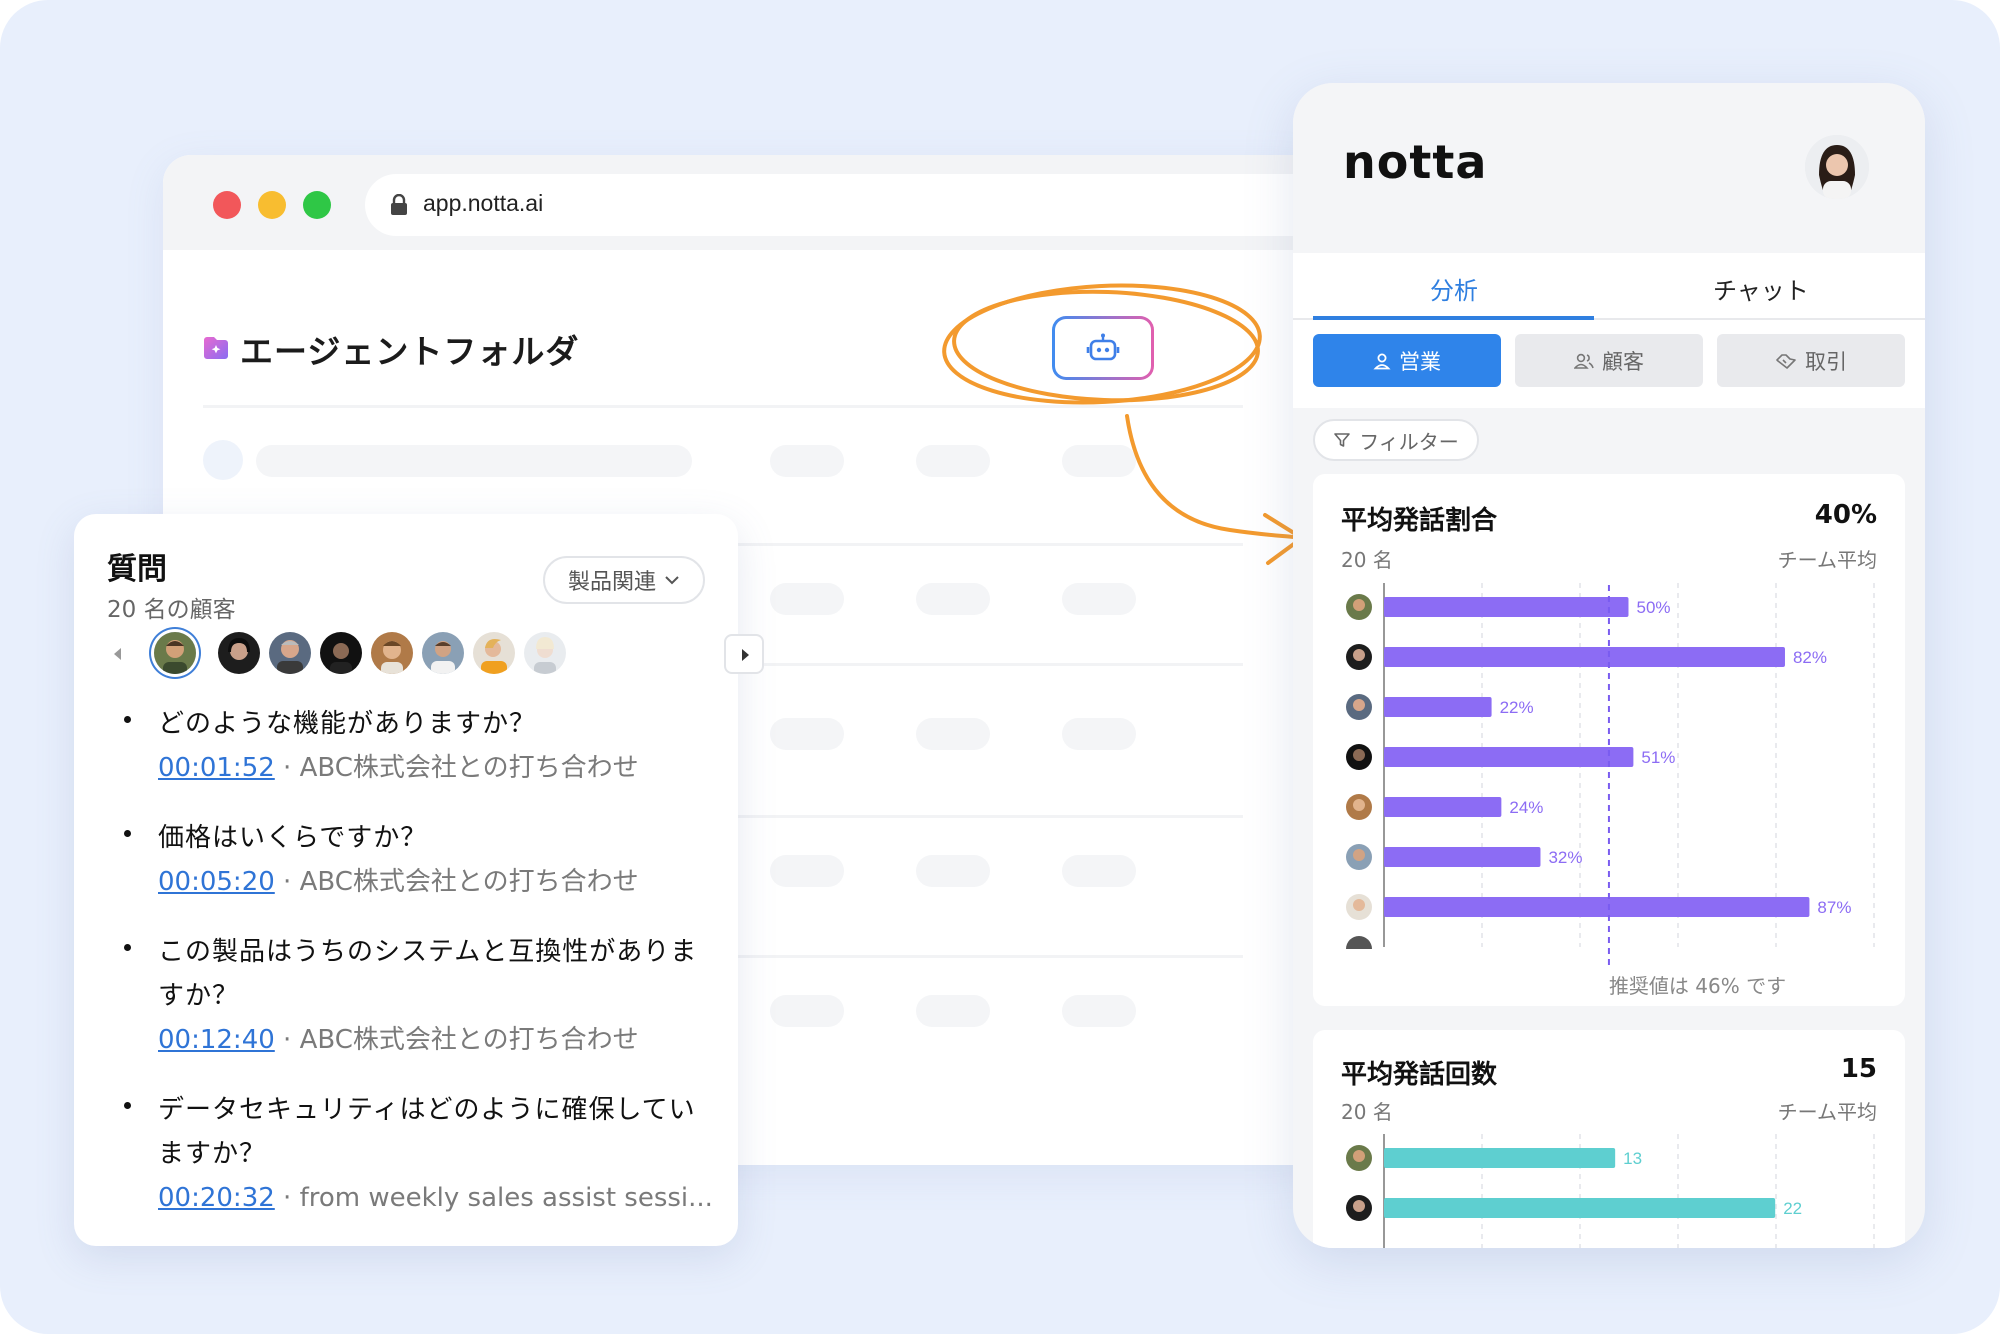  What do you see at coordinates (456, 1040) in the screenshot?
I see `question-source: · ABC株式会社との打ち合わせ` at bounding box center [456, 1040].